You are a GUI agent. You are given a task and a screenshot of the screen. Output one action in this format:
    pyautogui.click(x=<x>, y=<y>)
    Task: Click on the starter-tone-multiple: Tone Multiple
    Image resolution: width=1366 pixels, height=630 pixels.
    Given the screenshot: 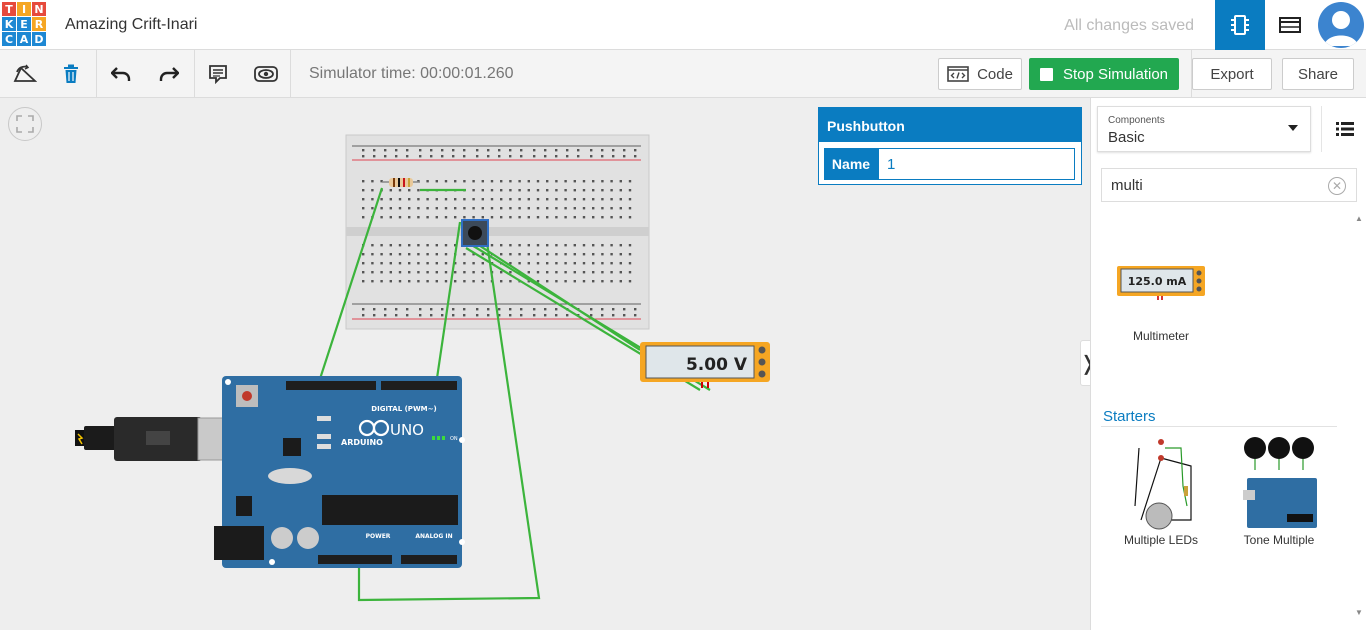 What is the action you would take?
    pyautogui.click(x=1279, y=491)
    